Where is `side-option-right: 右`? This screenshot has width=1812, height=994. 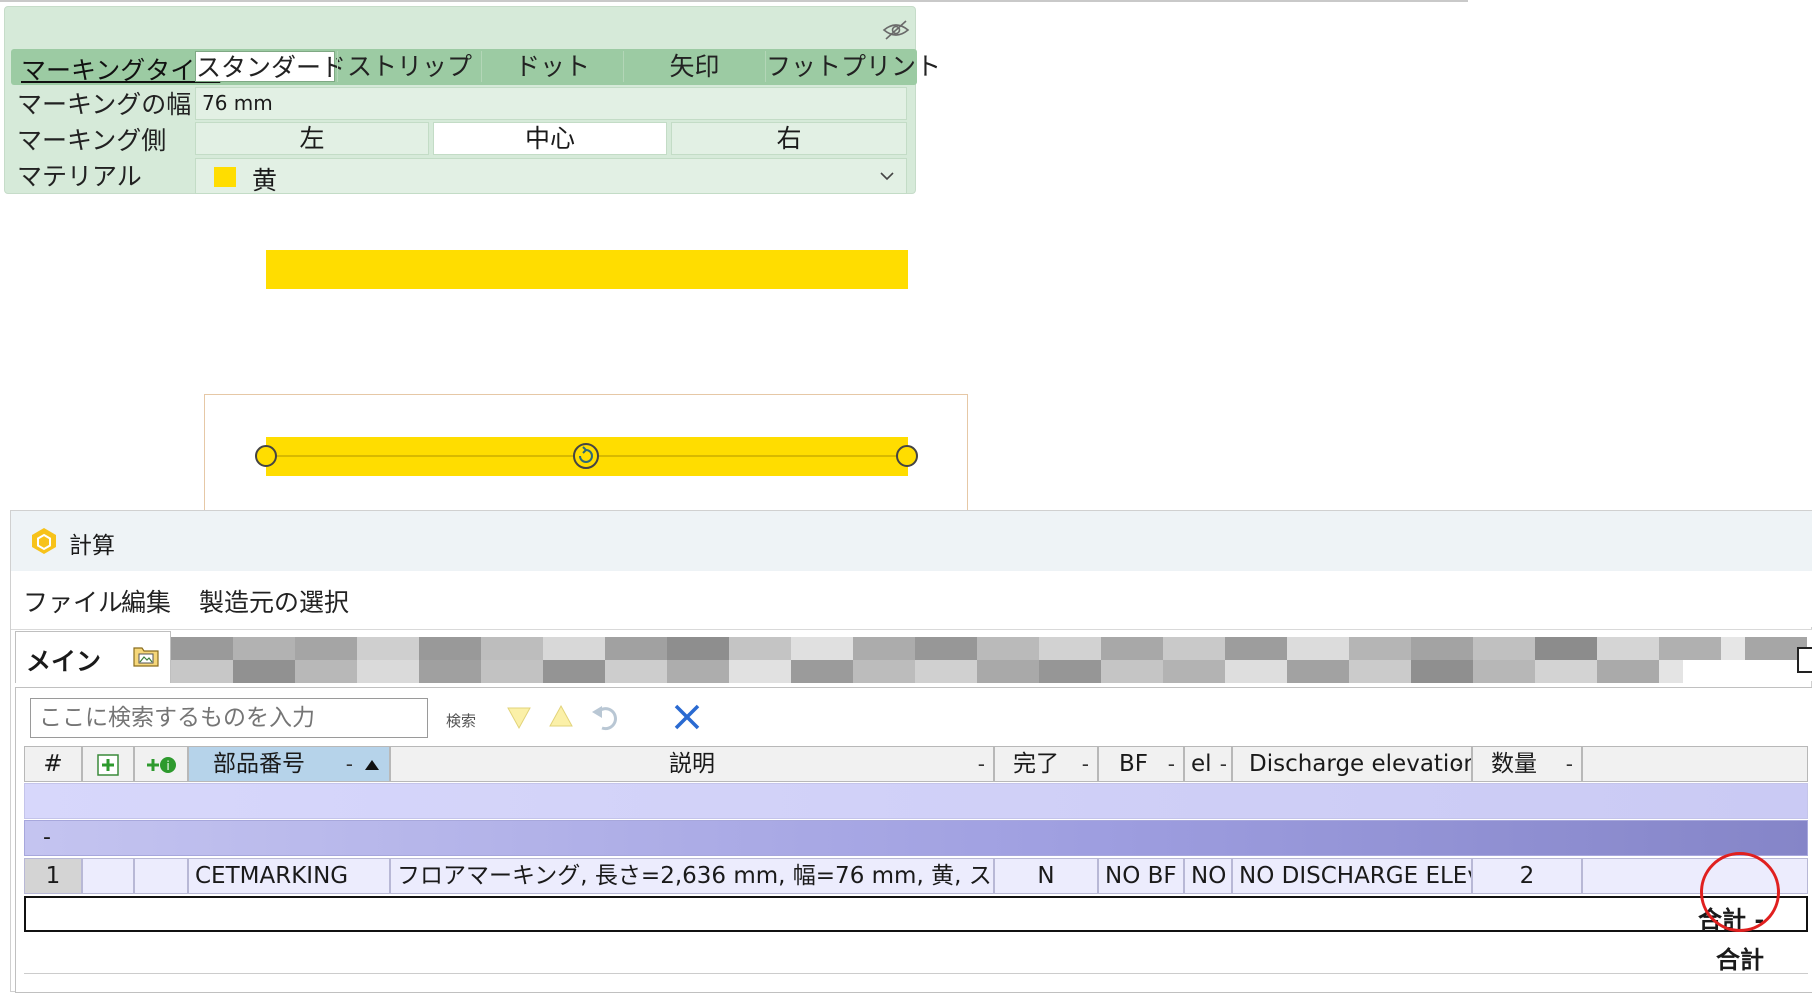
side-option-right: 右 is located at coordinates (789, 138).